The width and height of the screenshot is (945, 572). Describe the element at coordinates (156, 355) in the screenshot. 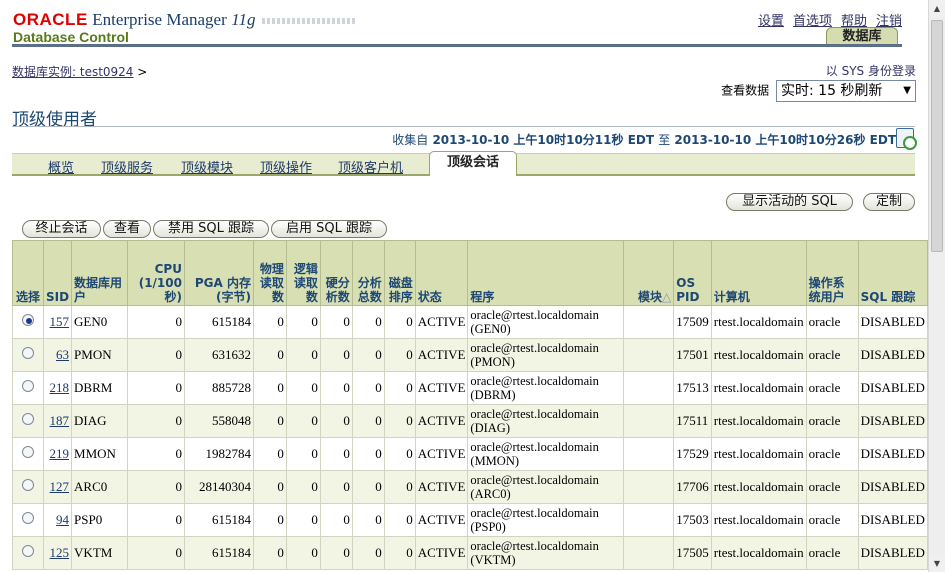

I see `cpu-cell: 0` at that location.